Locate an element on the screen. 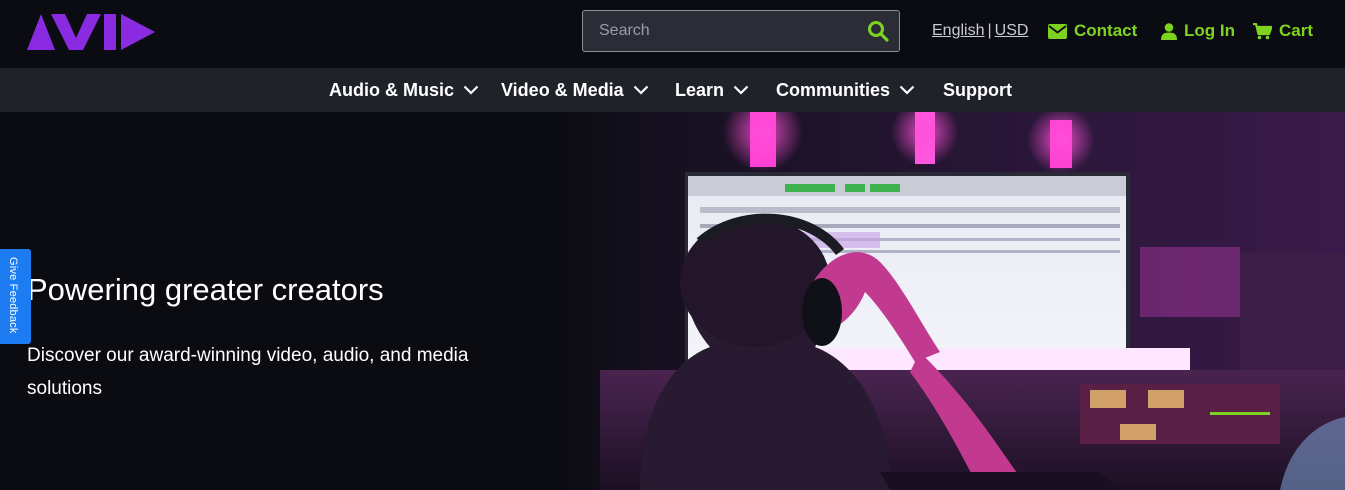  currency-link: USD is located at coordinates (1012, 30).